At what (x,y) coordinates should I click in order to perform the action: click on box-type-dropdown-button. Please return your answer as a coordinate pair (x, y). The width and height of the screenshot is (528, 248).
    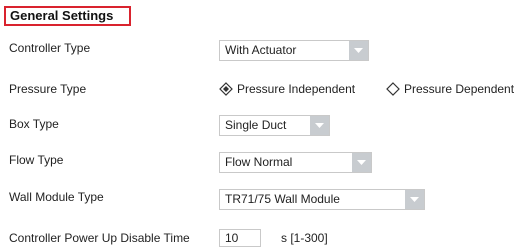
    Looking at the image, I should click on (319, 125).